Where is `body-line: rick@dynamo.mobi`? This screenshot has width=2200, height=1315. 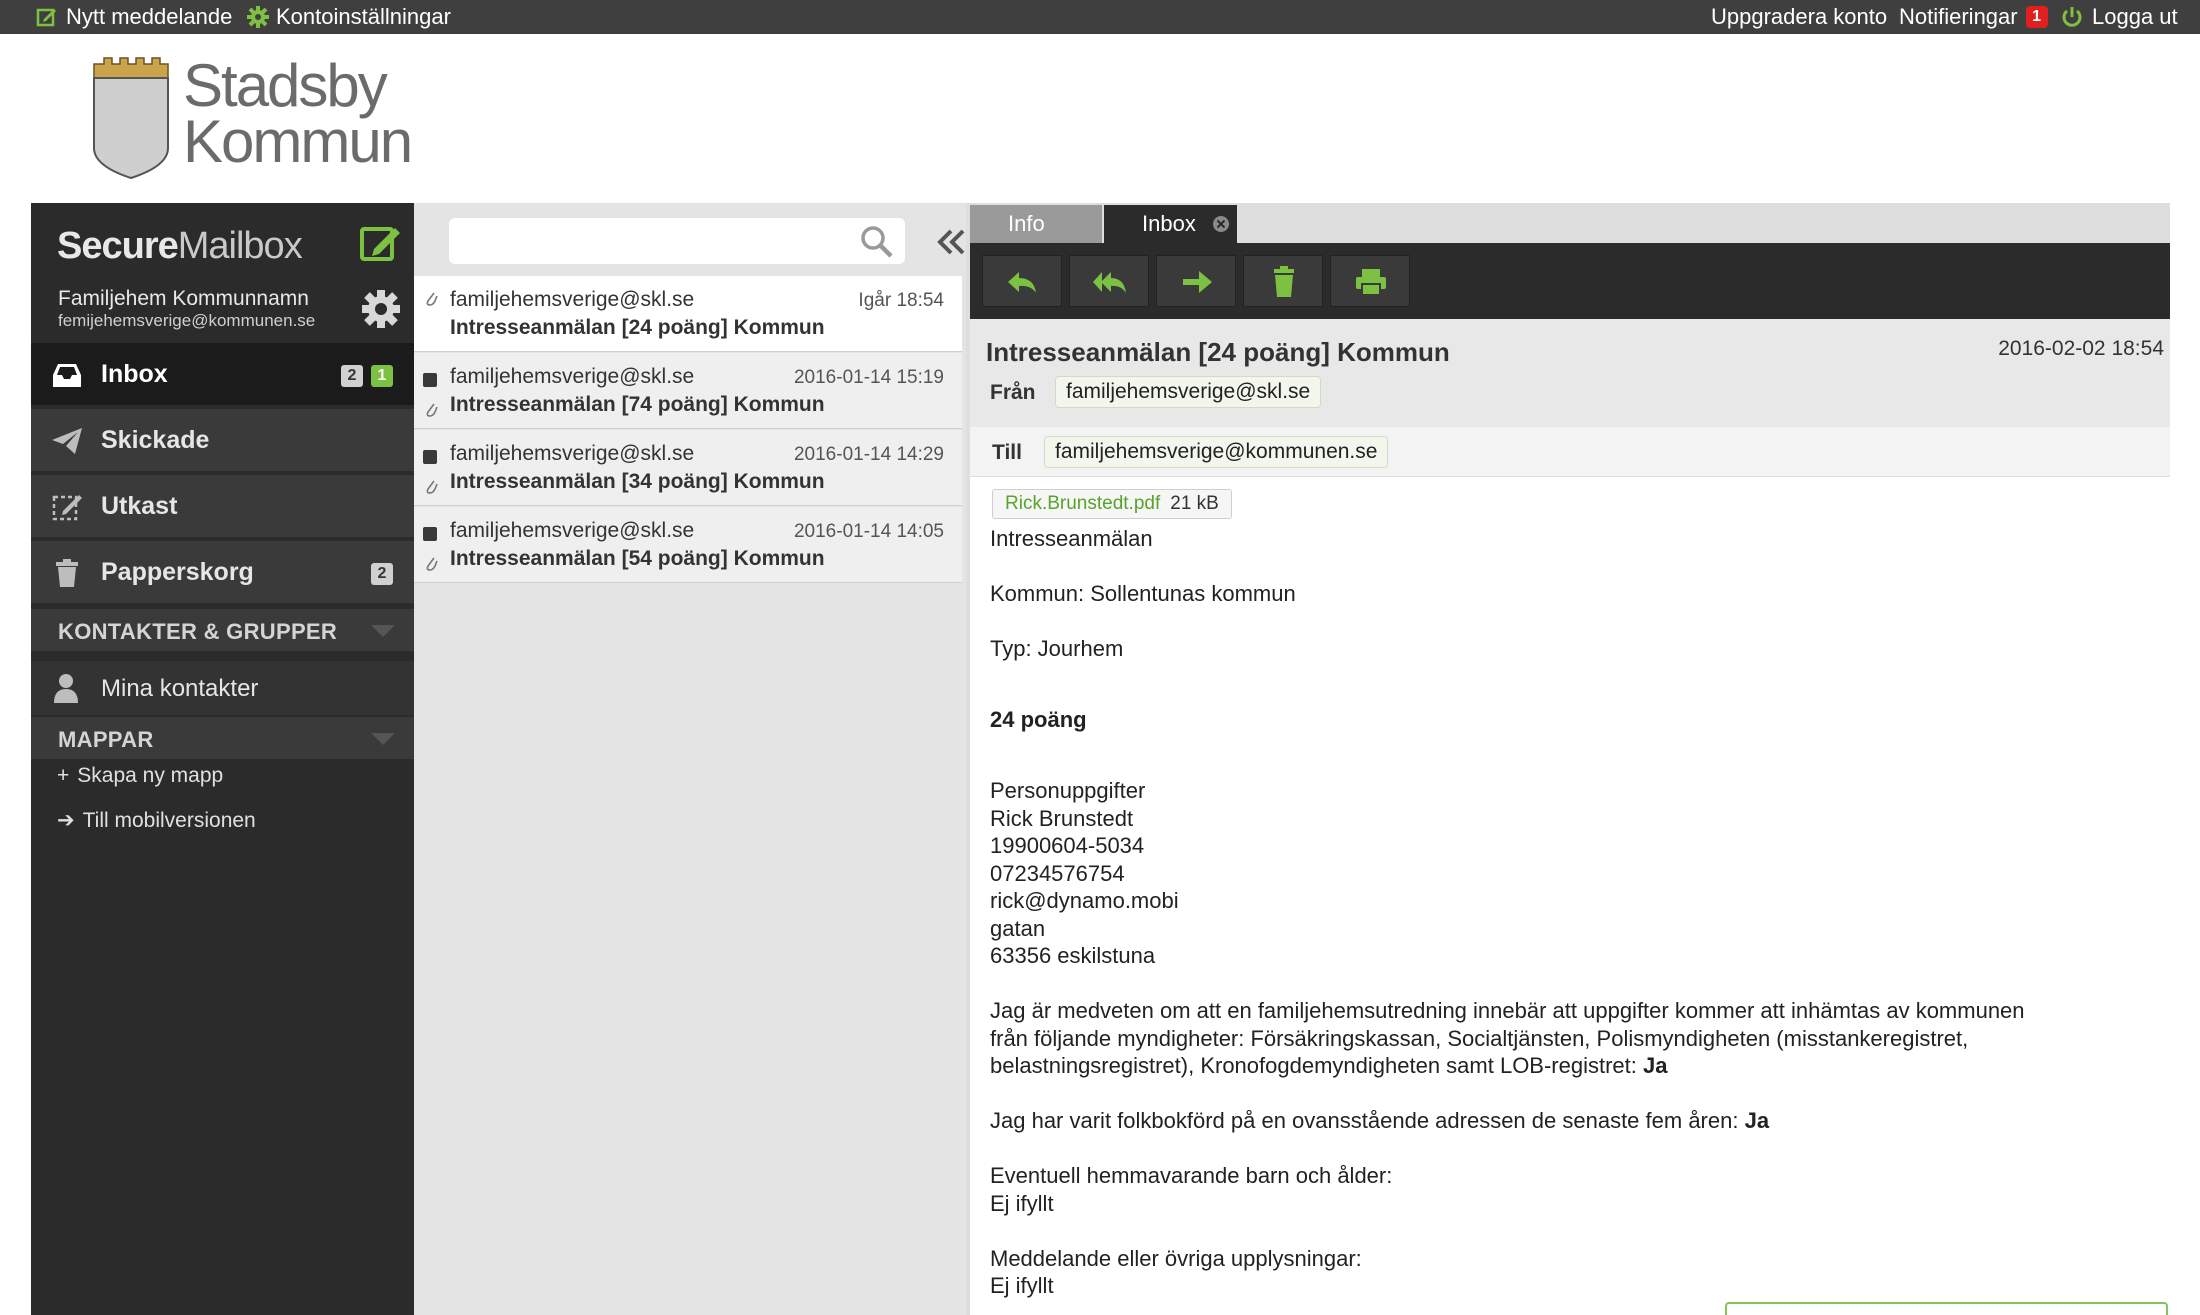 body-line: rick@dynamo.mobi is located at coordinates (1084, 900).